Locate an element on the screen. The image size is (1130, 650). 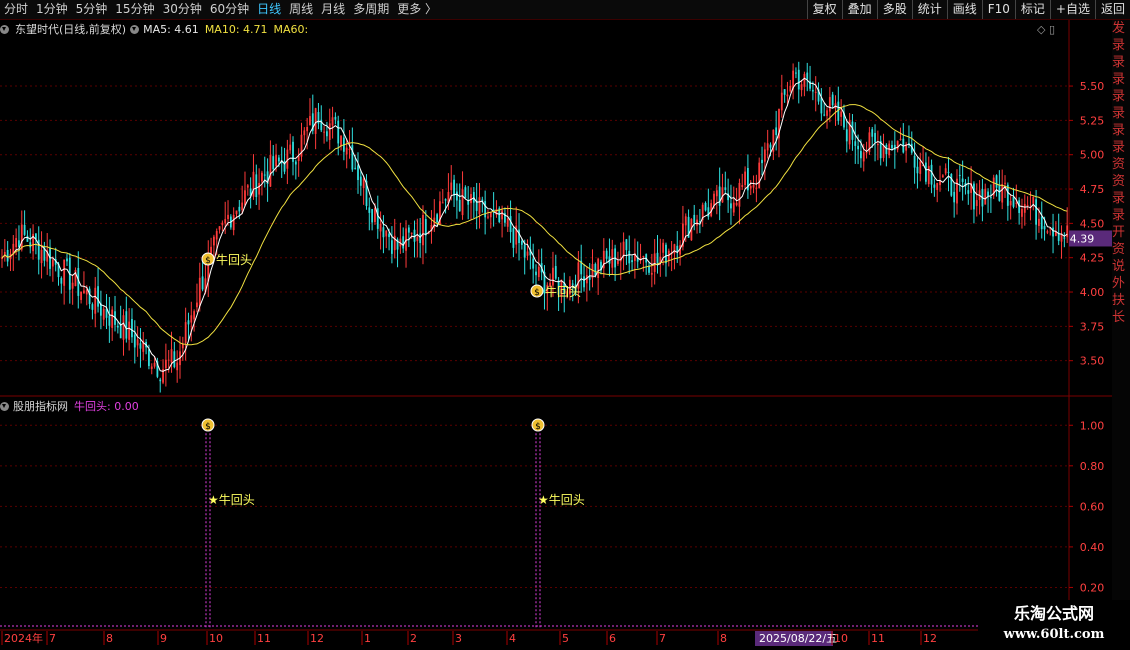
date-label: 11 is located at coordinates (878, 638).